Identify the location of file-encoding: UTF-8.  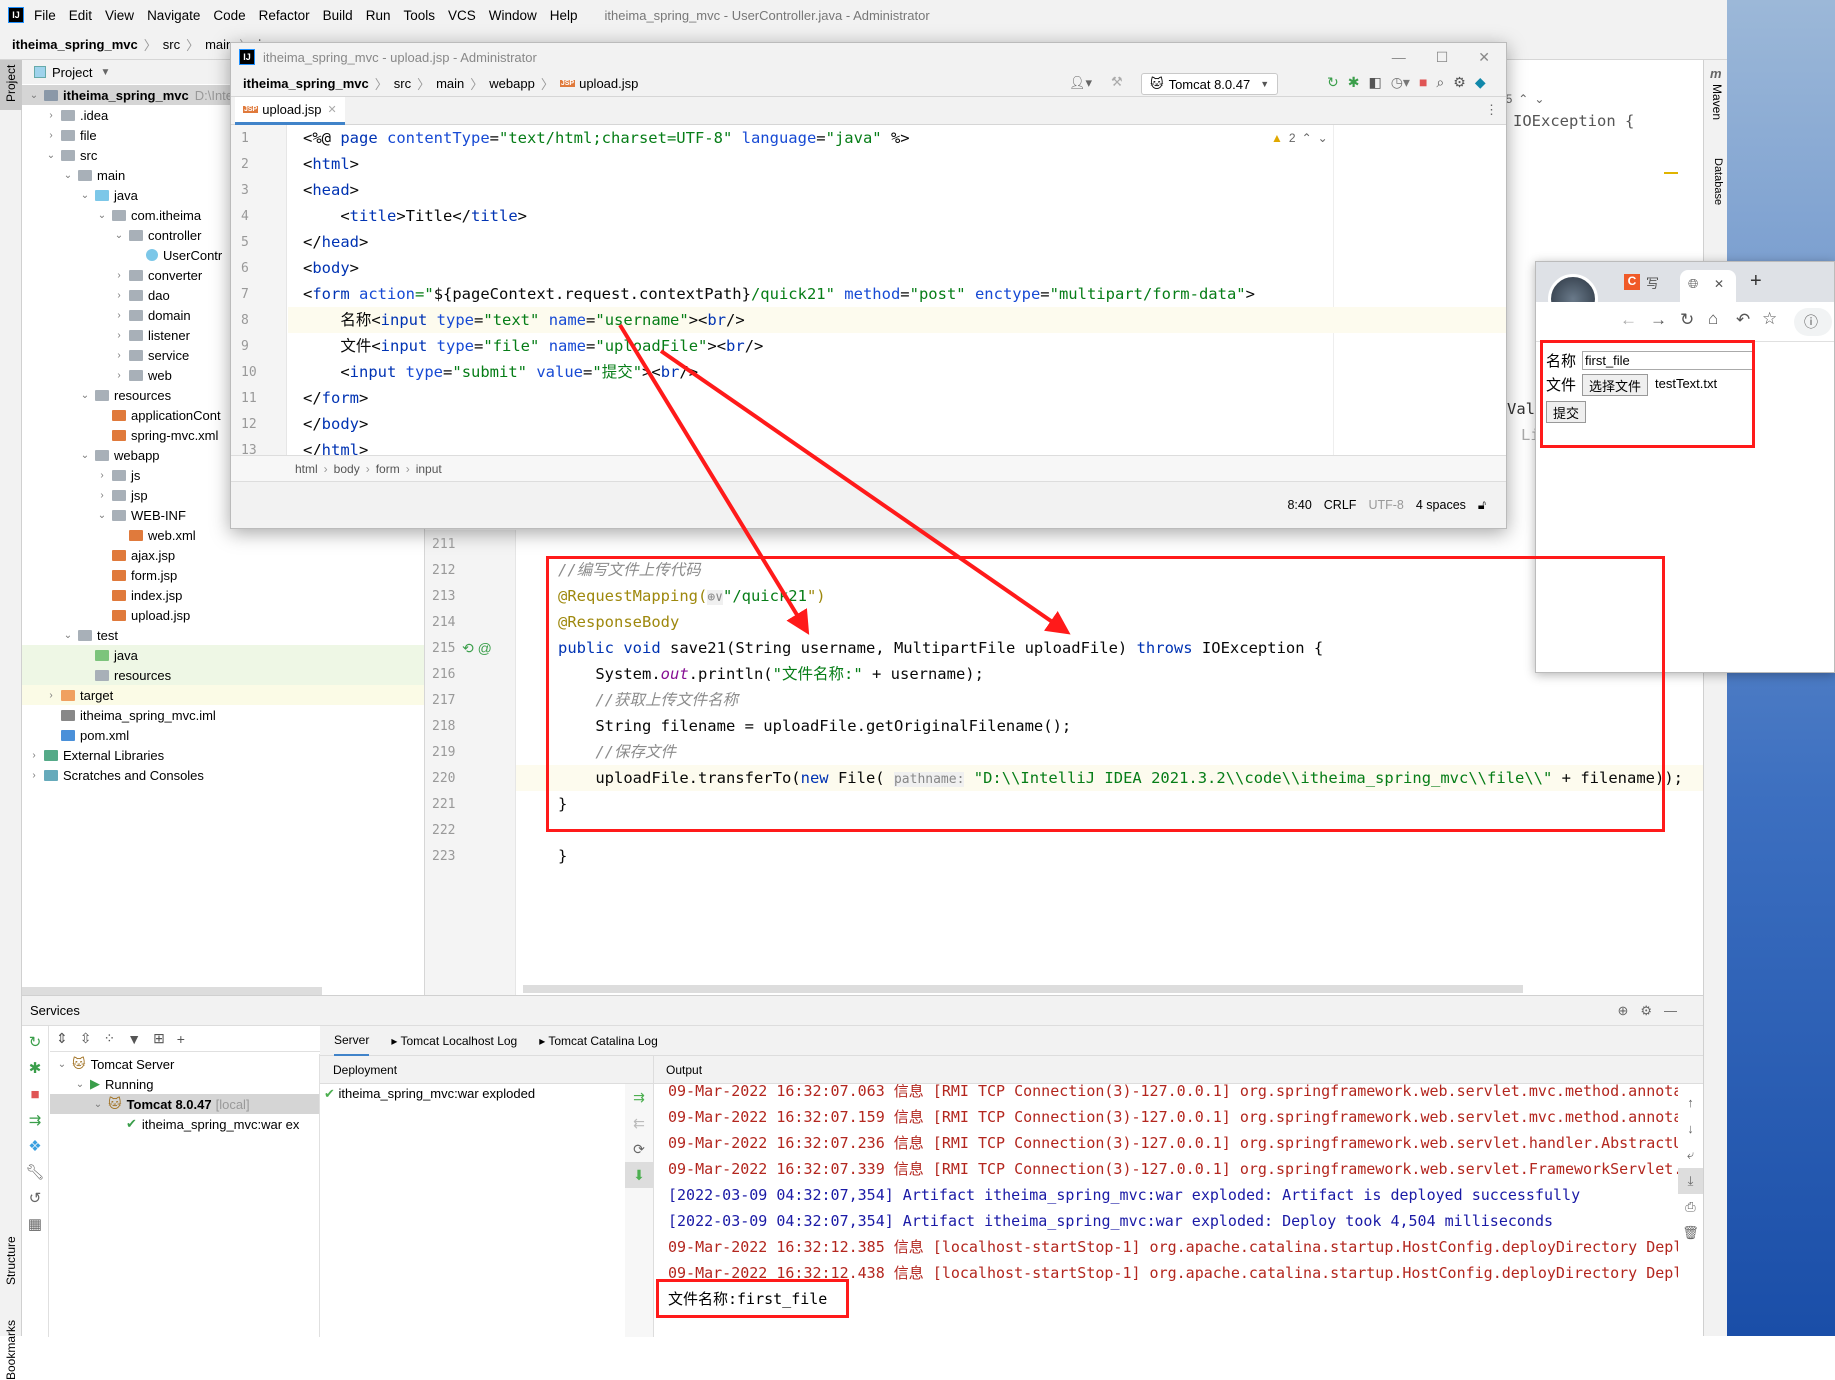
(1385, 505).